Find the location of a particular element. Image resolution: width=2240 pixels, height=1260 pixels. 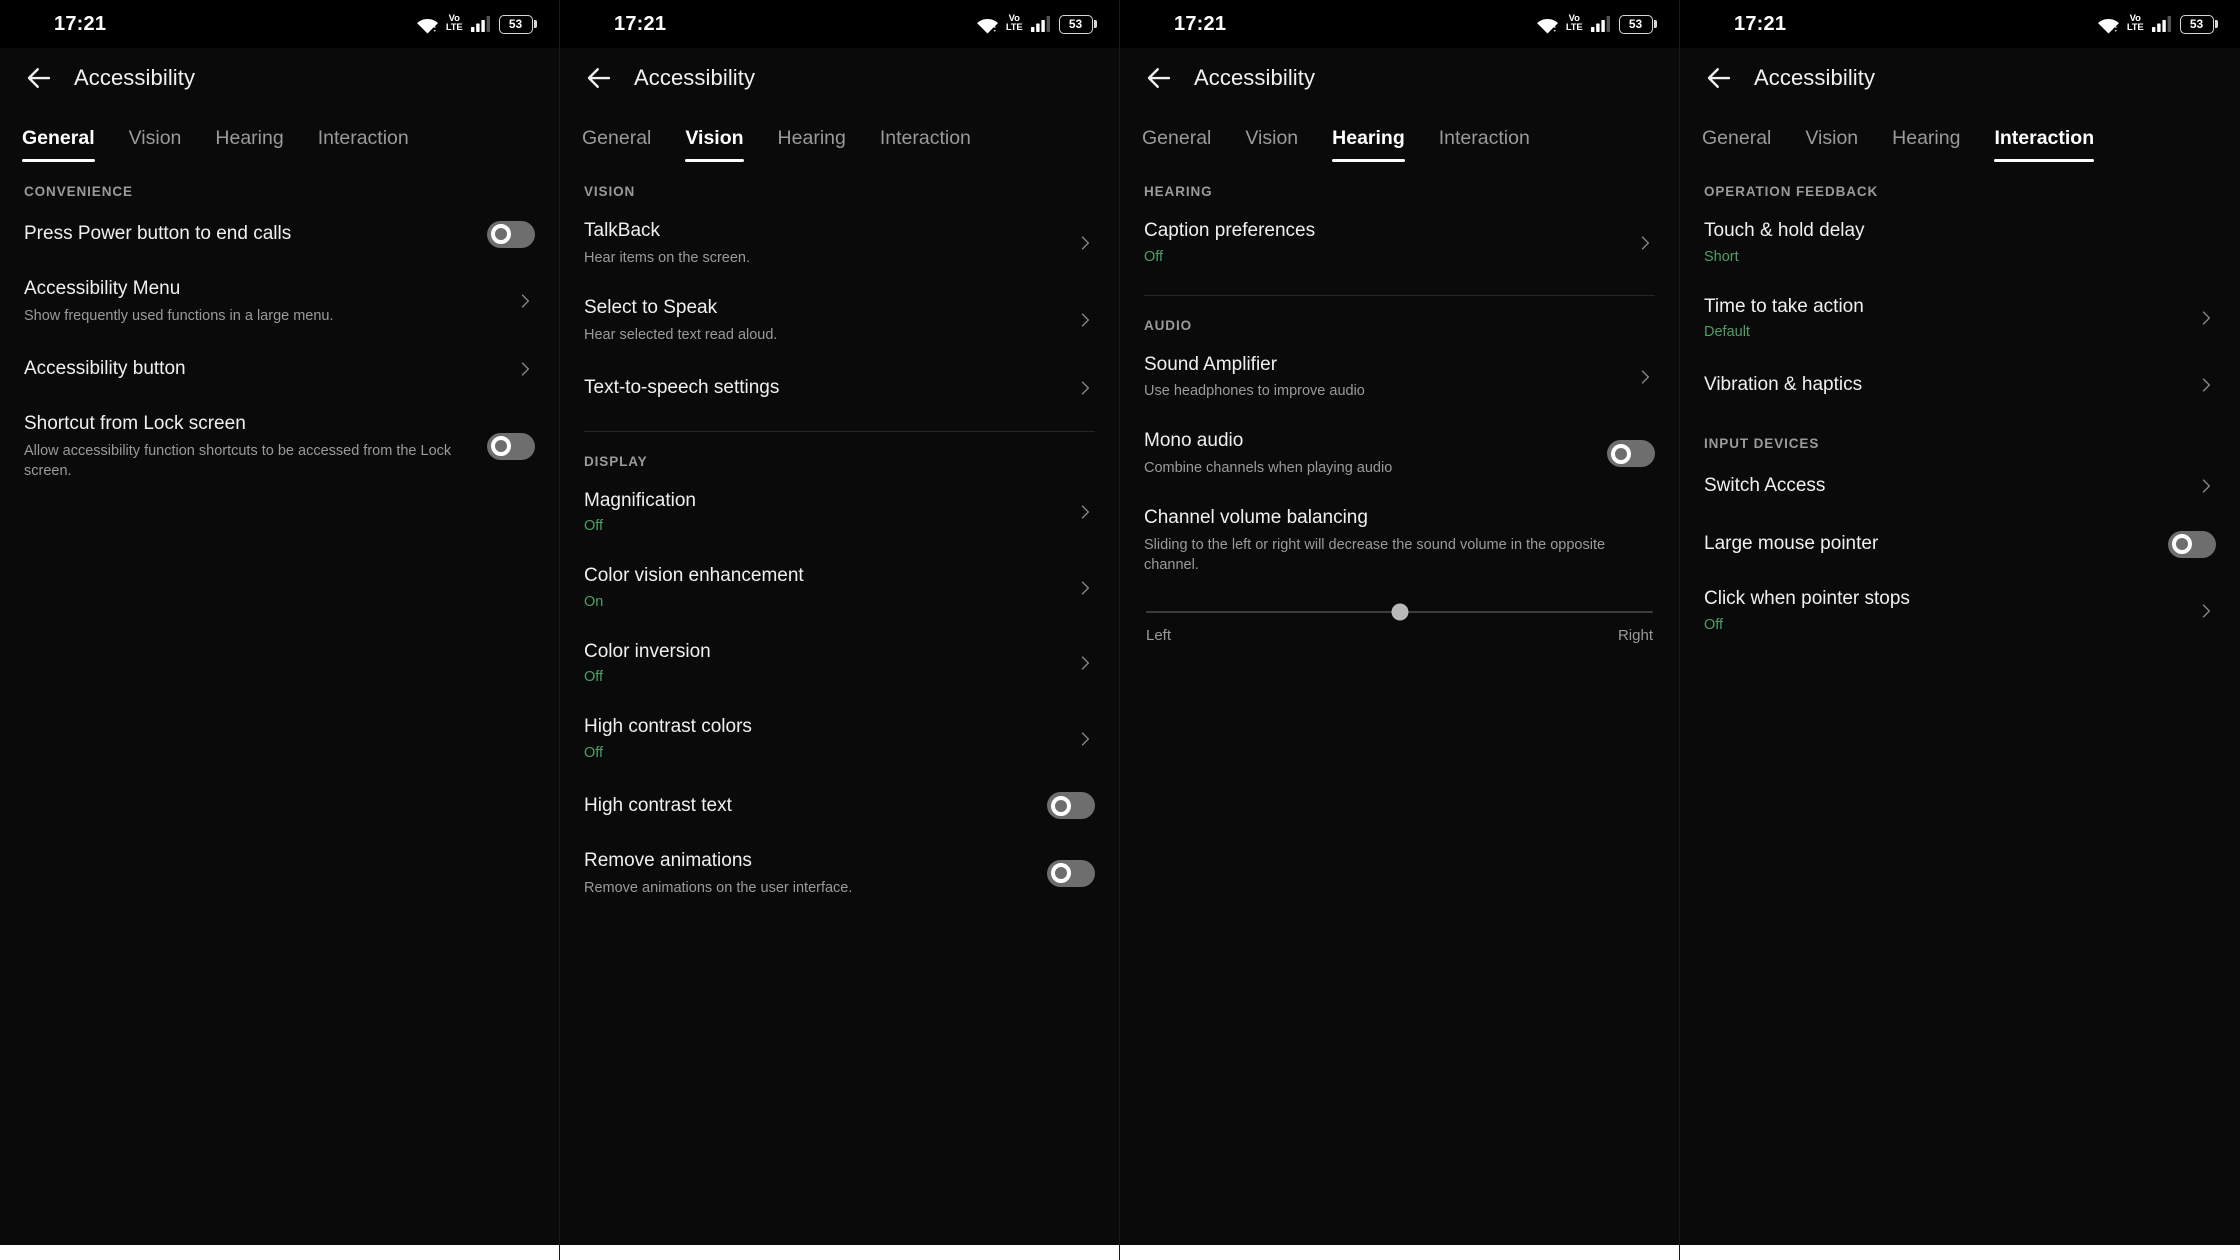

list-item-text: Caption preferences Off is located at coordinates (1389, 243).